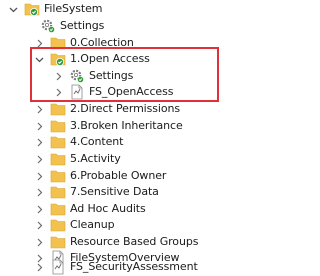 This screenshot has height=276, width=320. Describe the element at coordinates (125, 108) in the screenshot. I see `tree-node-label: 2.Direct Permissions` at that location.